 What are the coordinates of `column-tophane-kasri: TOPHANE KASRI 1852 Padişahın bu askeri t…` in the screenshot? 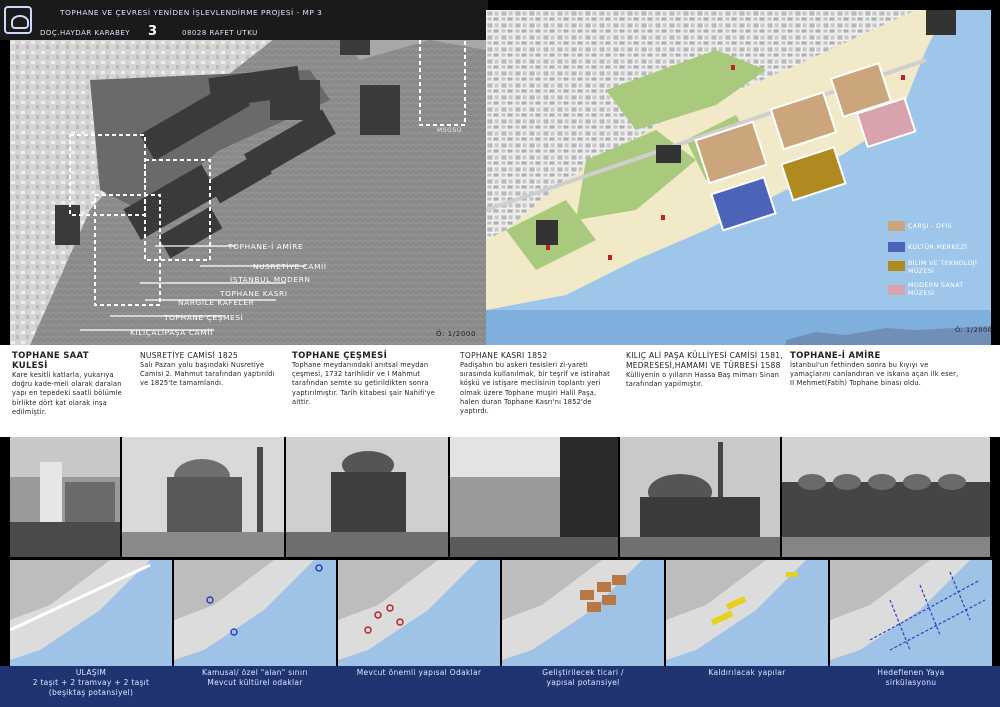 It's located at (537, 383).